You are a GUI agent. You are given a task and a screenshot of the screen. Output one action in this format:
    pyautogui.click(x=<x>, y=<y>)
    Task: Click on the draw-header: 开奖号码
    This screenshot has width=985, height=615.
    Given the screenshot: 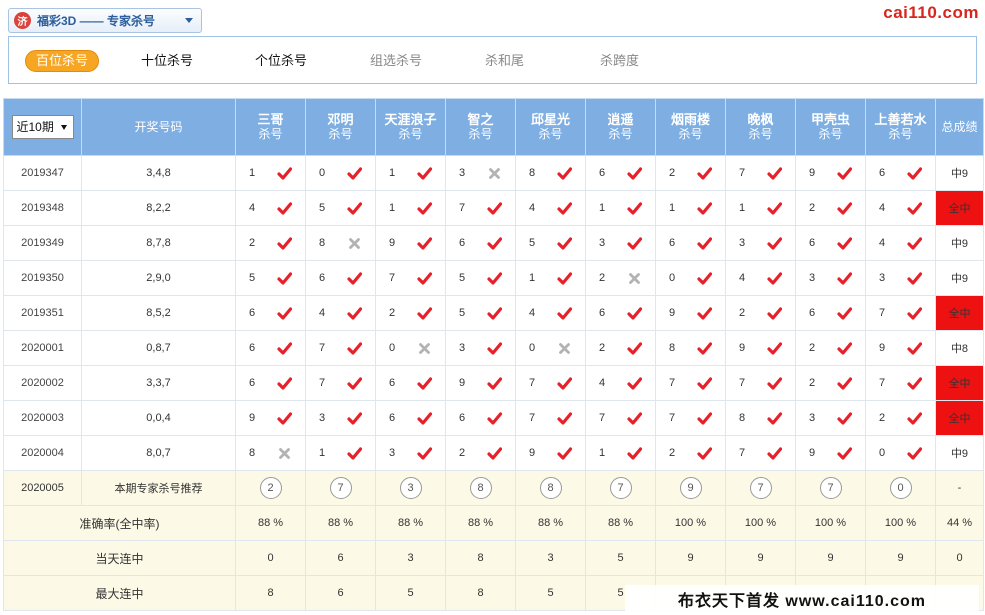 What is the action you would take?
    pyautogui.click(x=158, y=127)
    